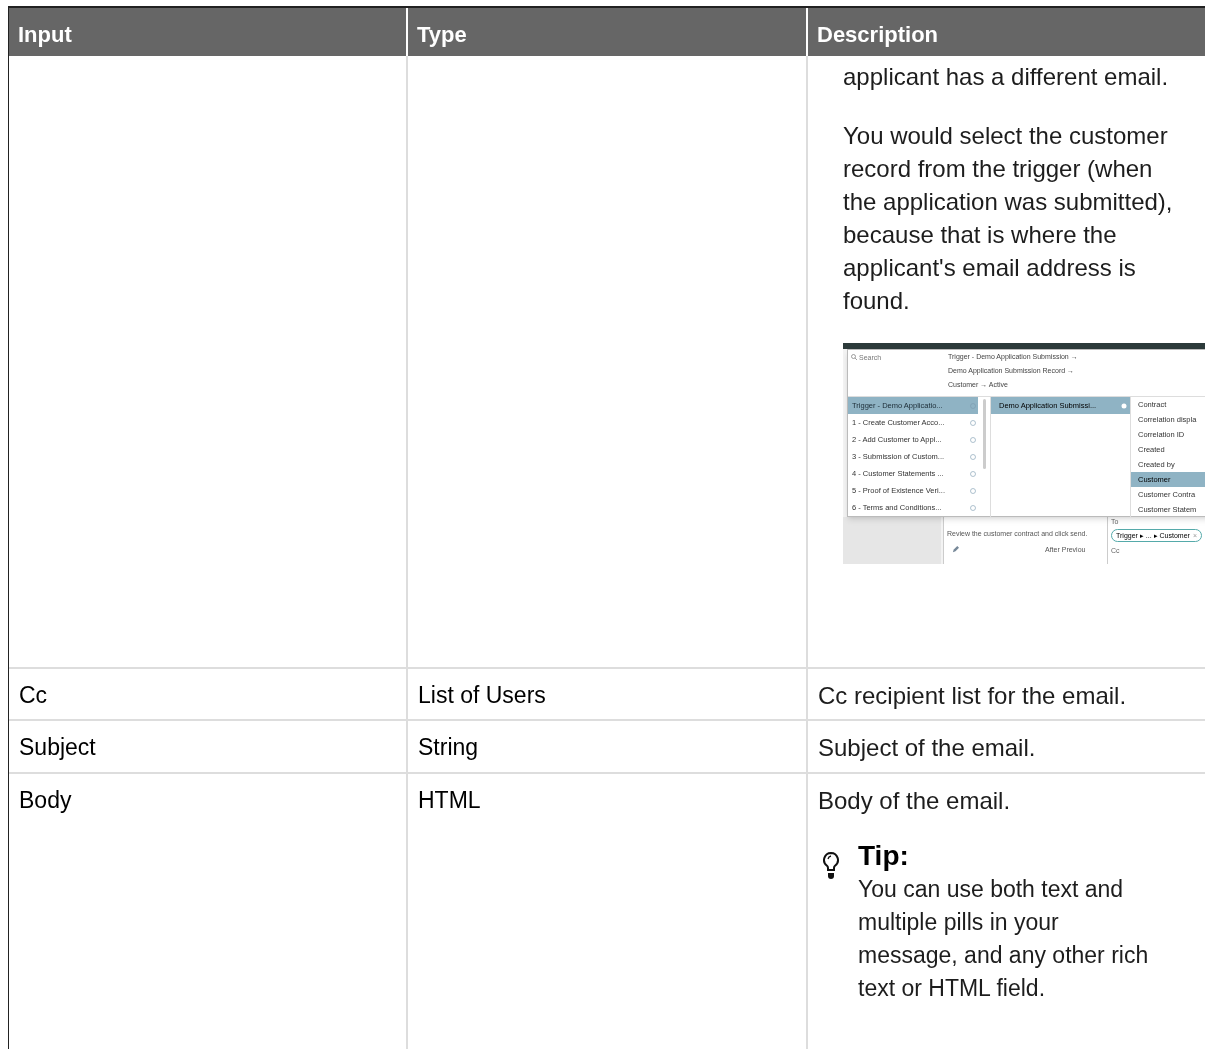  Describe the element at coordinates (831, 866) in the screenshot. I see `lightbulb-icon` at that location.